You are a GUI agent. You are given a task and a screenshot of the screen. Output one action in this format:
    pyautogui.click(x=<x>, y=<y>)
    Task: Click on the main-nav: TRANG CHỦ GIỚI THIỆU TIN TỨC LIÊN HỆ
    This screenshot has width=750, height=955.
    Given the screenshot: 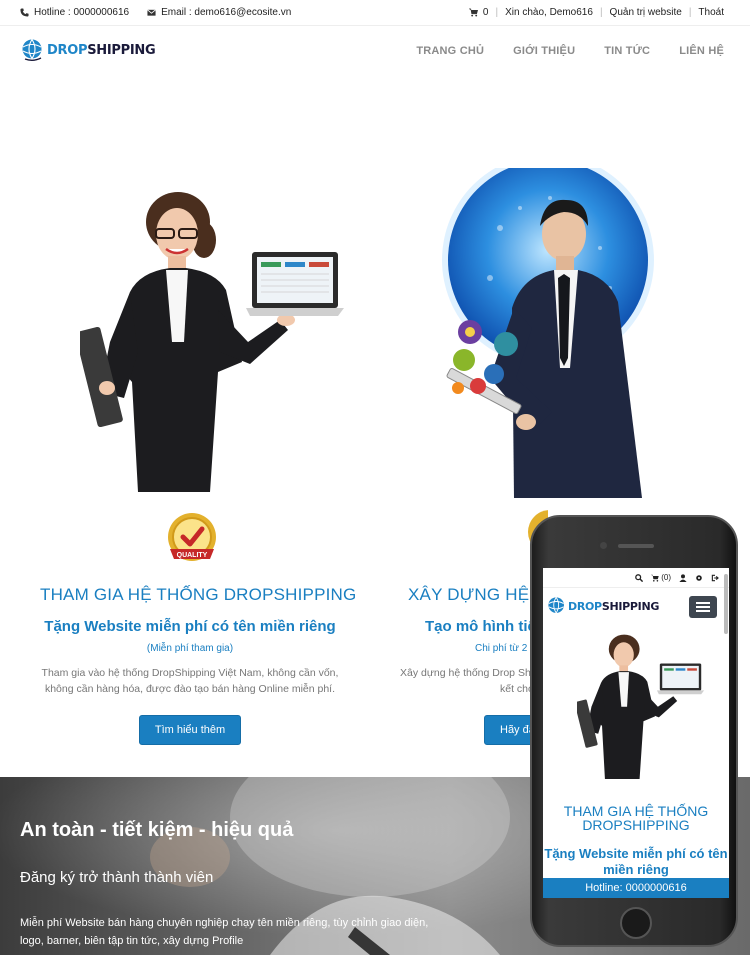 What is the action you would take?
    pyautogui.click(x=570, y=51)
    